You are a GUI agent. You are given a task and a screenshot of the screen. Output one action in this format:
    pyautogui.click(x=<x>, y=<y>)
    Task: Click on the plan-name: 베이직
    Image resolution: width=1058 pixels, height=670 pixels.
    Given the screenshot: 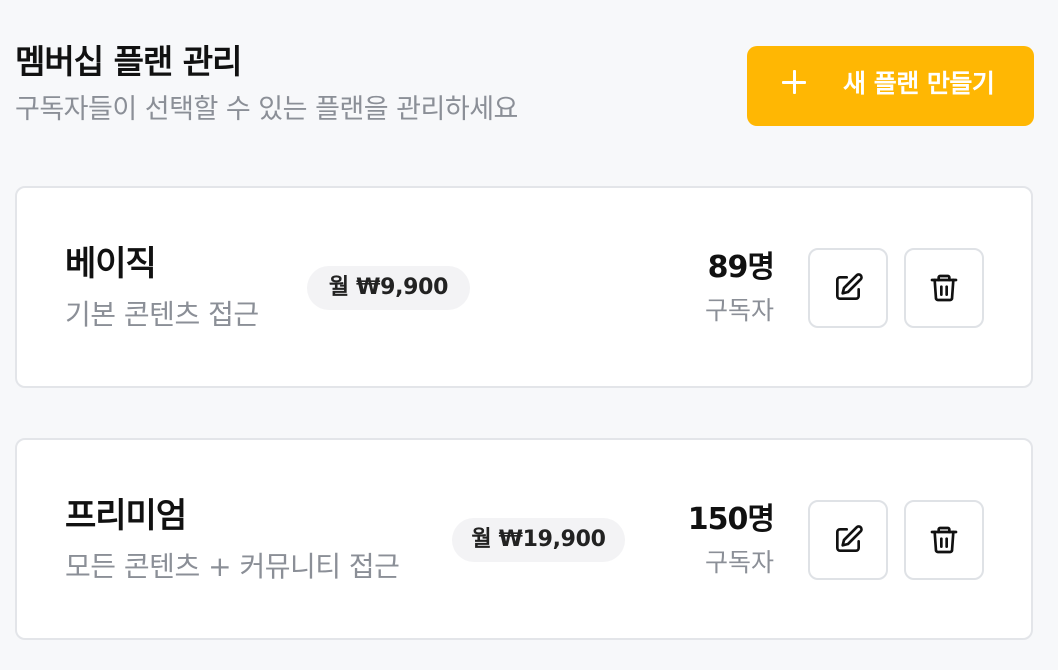 What is the action you would take?
    pyautogui.click(x=111, y=264)
    